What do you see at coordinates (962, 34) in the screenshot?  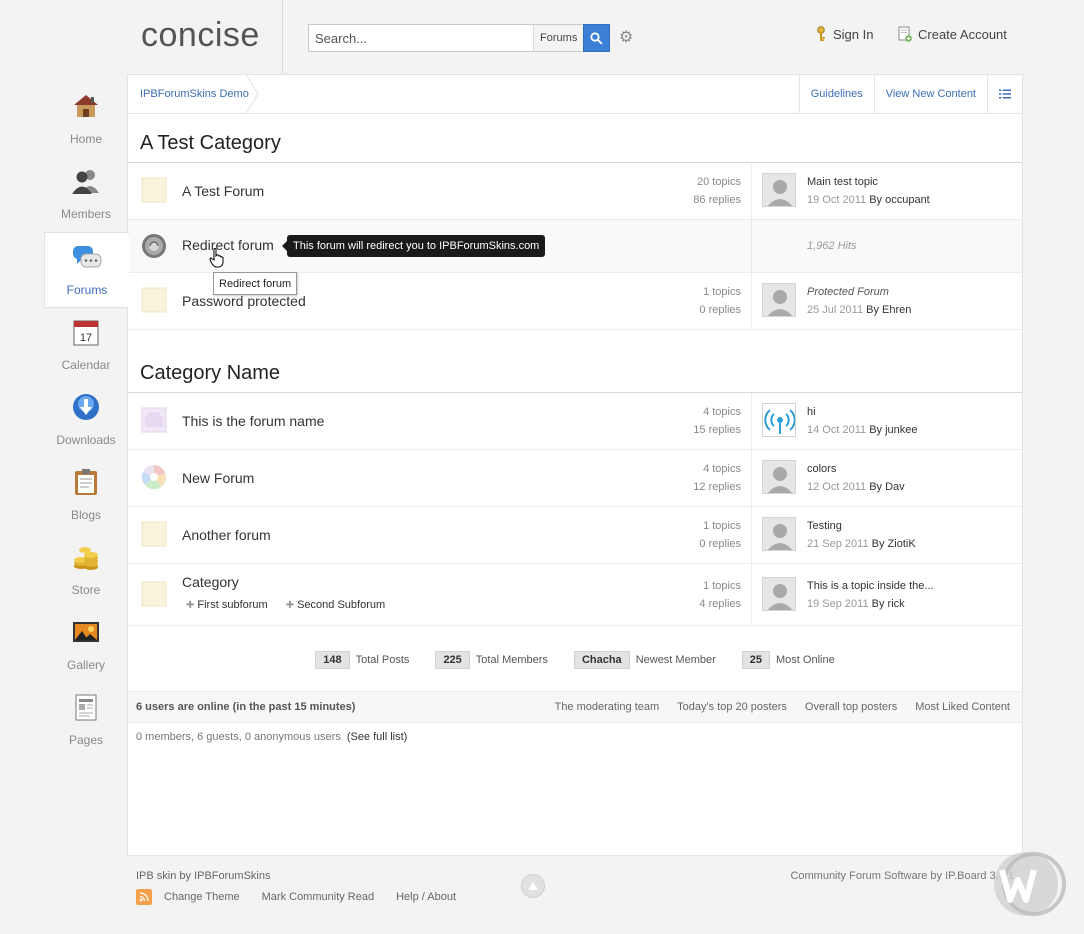 I see `create-account-label: Create Account` at bounding box center [962, 34].